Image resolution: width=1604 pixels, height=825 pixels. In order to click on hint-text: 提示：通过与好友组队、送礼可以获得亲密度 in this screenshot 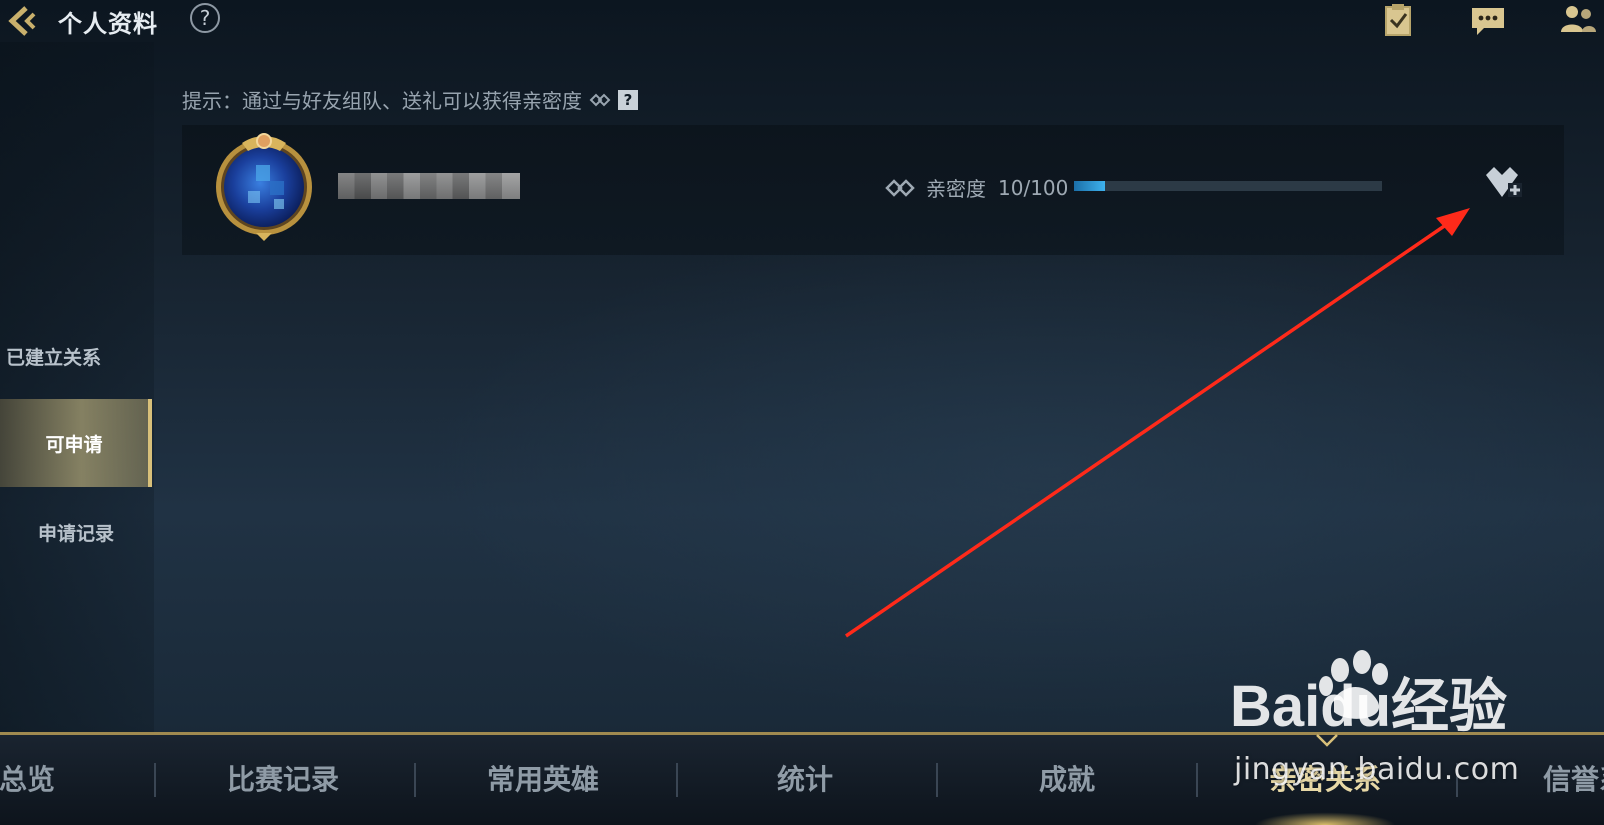, I will do `click(382, 101)`.